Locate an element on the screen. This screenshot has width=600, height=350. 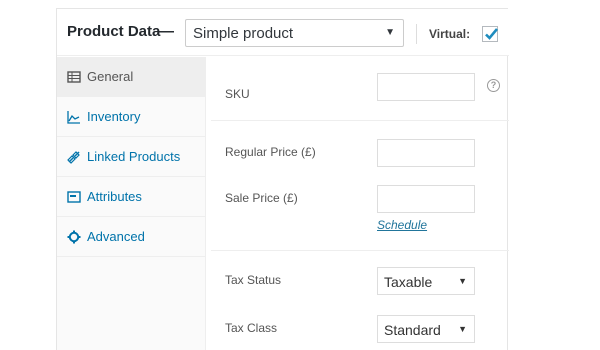
product-type-select: Simple product ▼ is located at coordinates (294, 33).